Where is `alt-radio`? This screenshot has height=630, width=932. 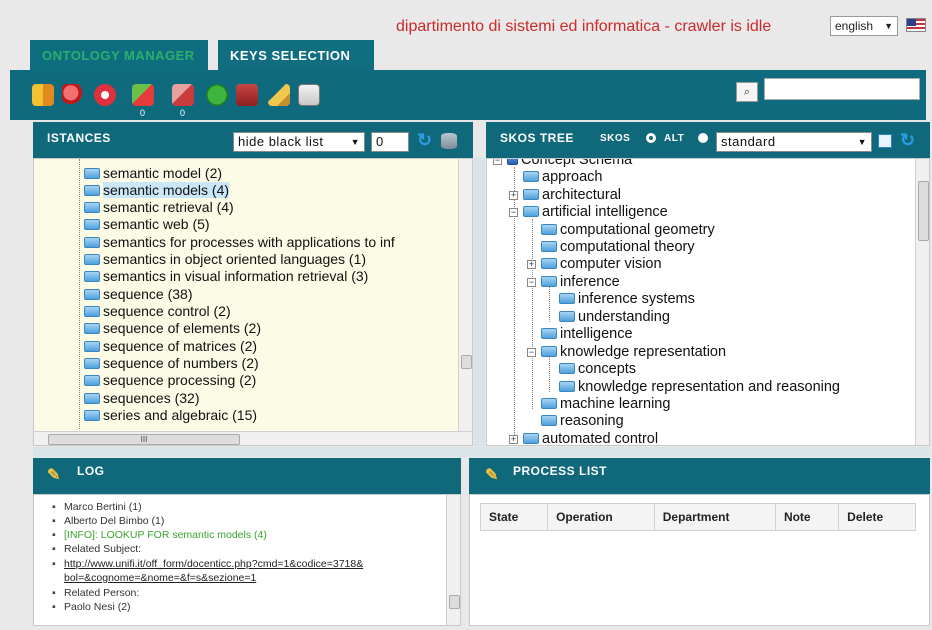 alt-radio is located at coordinates (703, 138).